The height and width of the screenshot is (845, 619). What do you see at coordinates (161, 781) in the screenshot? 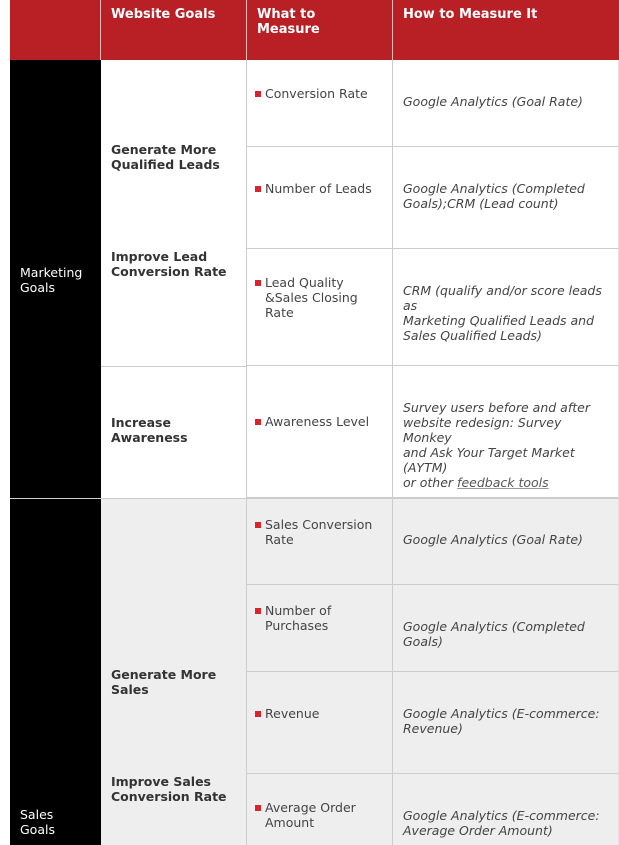
I see `goal-line: Improve Sales` at bounding box center [161, 781].